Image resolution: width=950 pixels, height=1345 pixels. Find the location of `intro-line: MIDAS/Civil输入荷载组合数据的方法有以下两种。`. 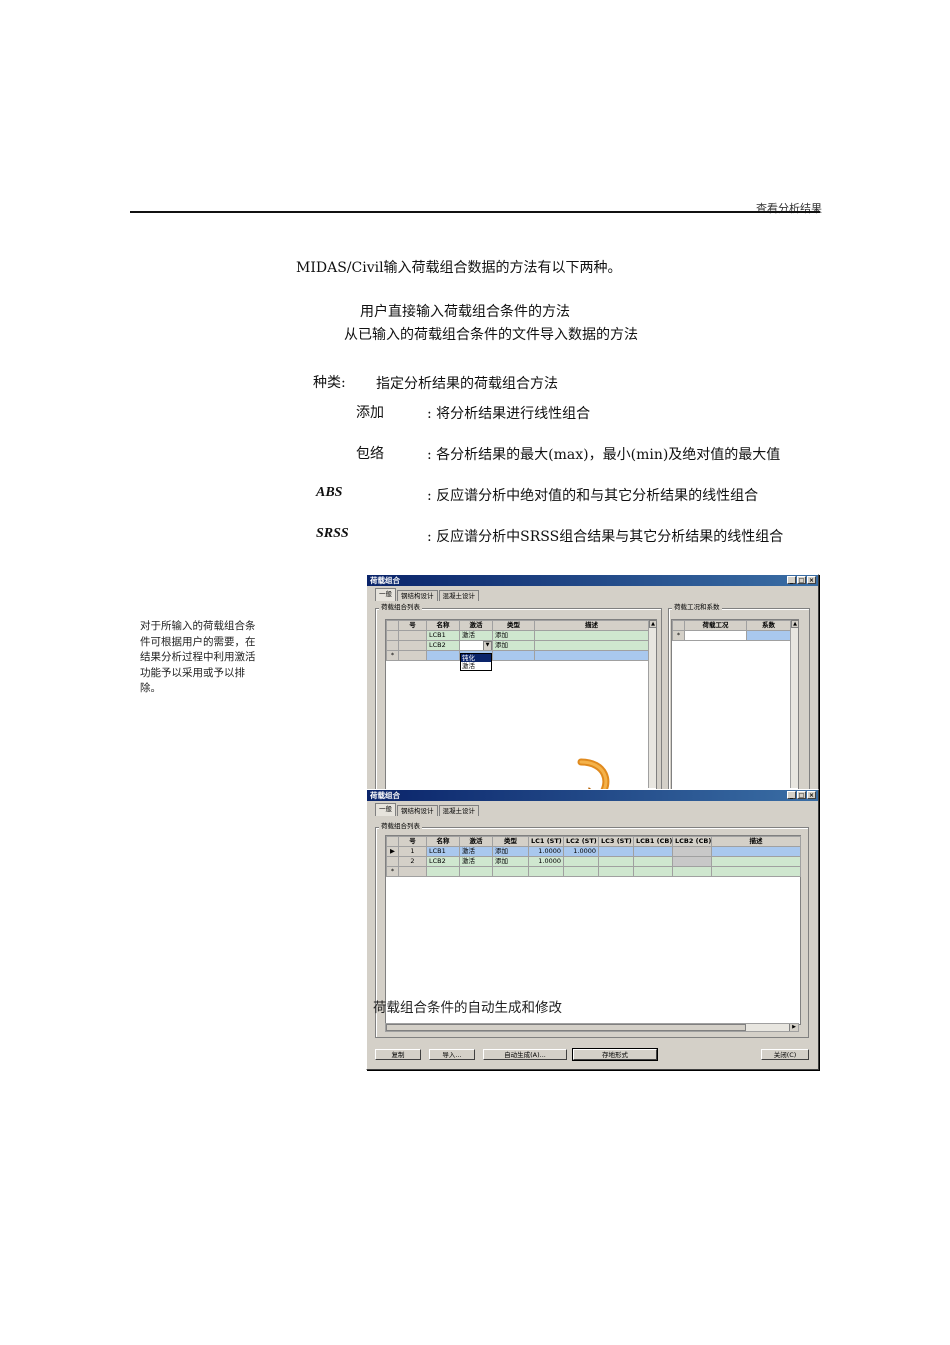

intro-line: MIDAS/Civil输入荷载组合数据的方法有以下两种。 is located at coordinates (459, 268).